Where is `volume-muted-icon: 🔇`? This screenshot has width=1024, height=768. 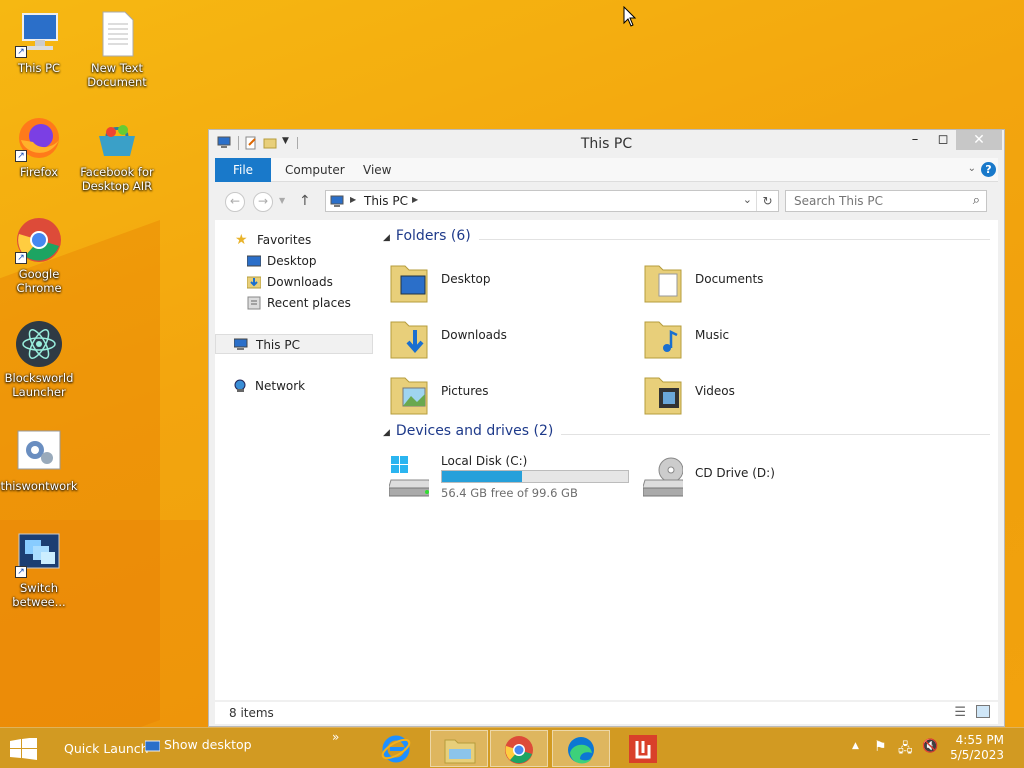 volume-muted-icon: 🔇 is located at coordinates (930, 746).